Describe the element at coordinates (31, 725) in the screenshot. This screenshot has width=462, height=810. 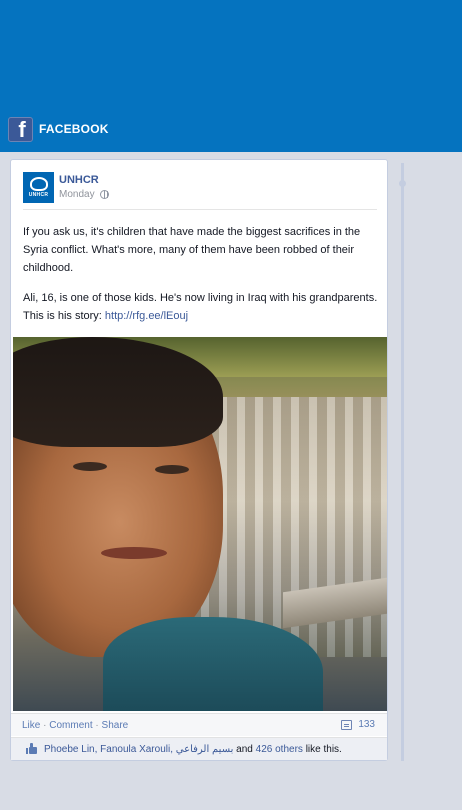
I see `like-button: Like` at that location.